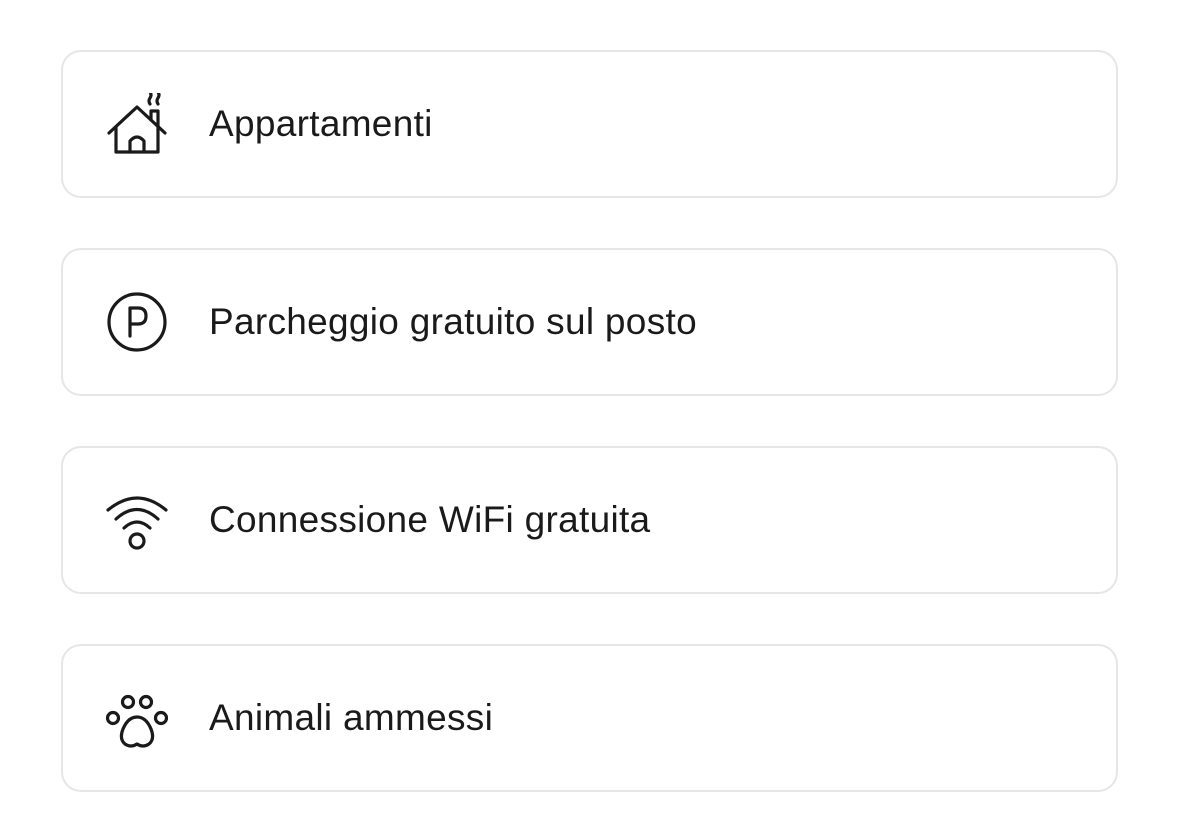  Describe the element at coordinates (453, 321) in the screenshot. I see `facility-label: Parcheggio gratuito sul posto` at that location.